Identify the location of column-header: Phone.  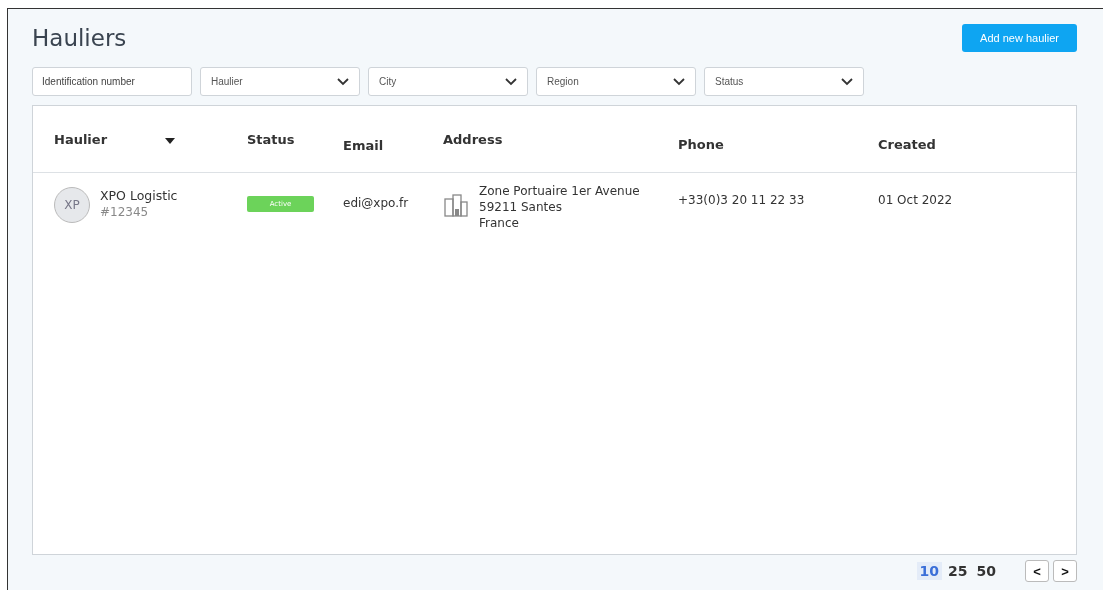
(701, 144).